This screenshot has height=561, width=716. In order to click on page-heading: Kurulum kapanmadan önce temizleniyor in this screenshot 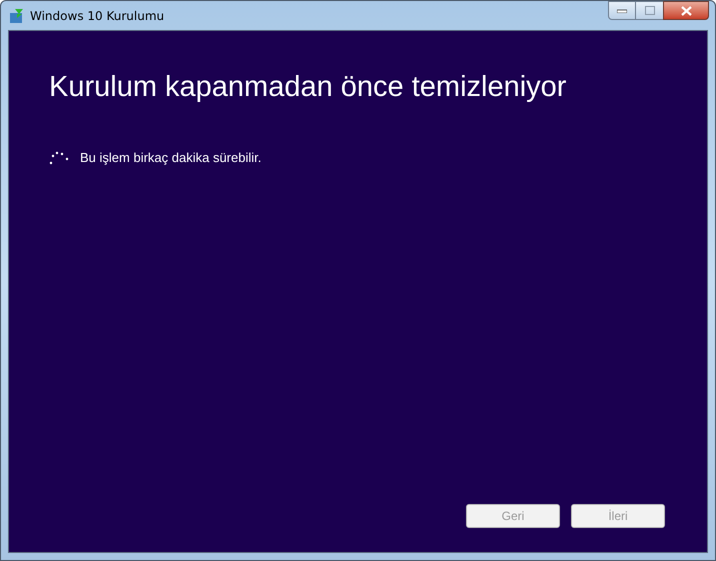, I will do `click(308, 87)`.